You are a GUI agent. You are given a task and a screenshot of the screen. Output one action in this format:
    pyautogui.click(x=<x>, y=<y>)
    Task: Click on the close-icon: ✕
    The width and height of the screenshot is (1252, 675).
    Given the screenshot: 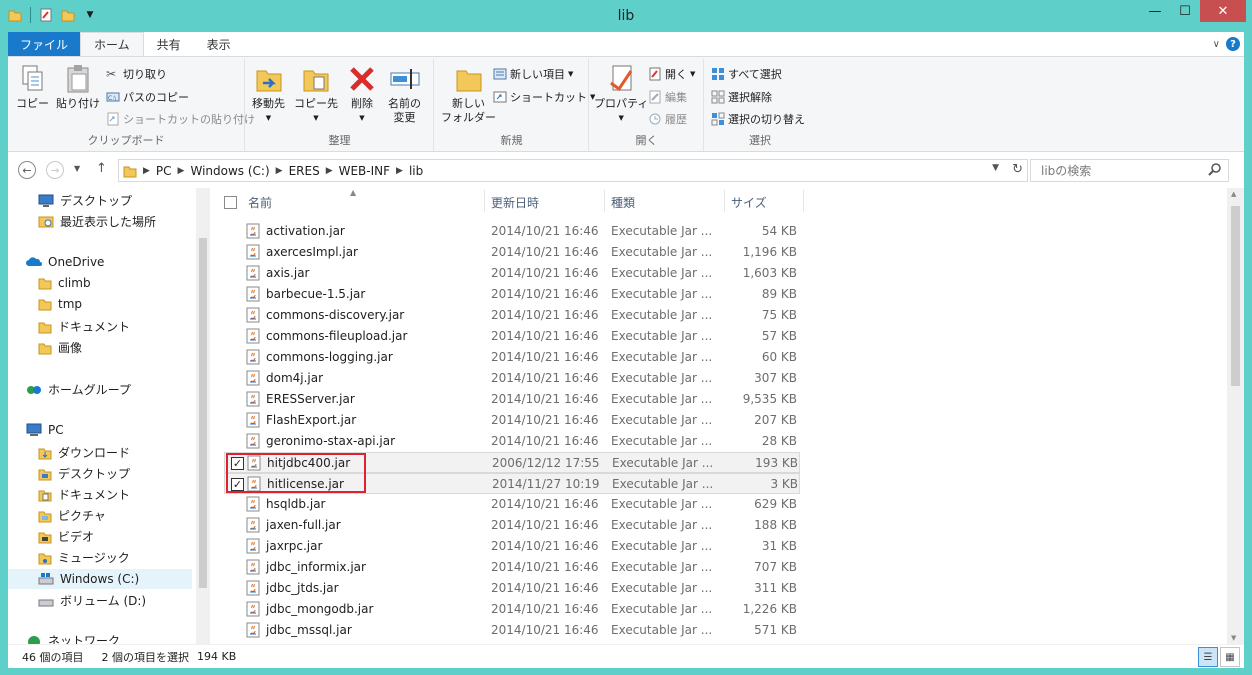 What is the action you would take?
    pyautogui.click(x=1223, y=11)
    